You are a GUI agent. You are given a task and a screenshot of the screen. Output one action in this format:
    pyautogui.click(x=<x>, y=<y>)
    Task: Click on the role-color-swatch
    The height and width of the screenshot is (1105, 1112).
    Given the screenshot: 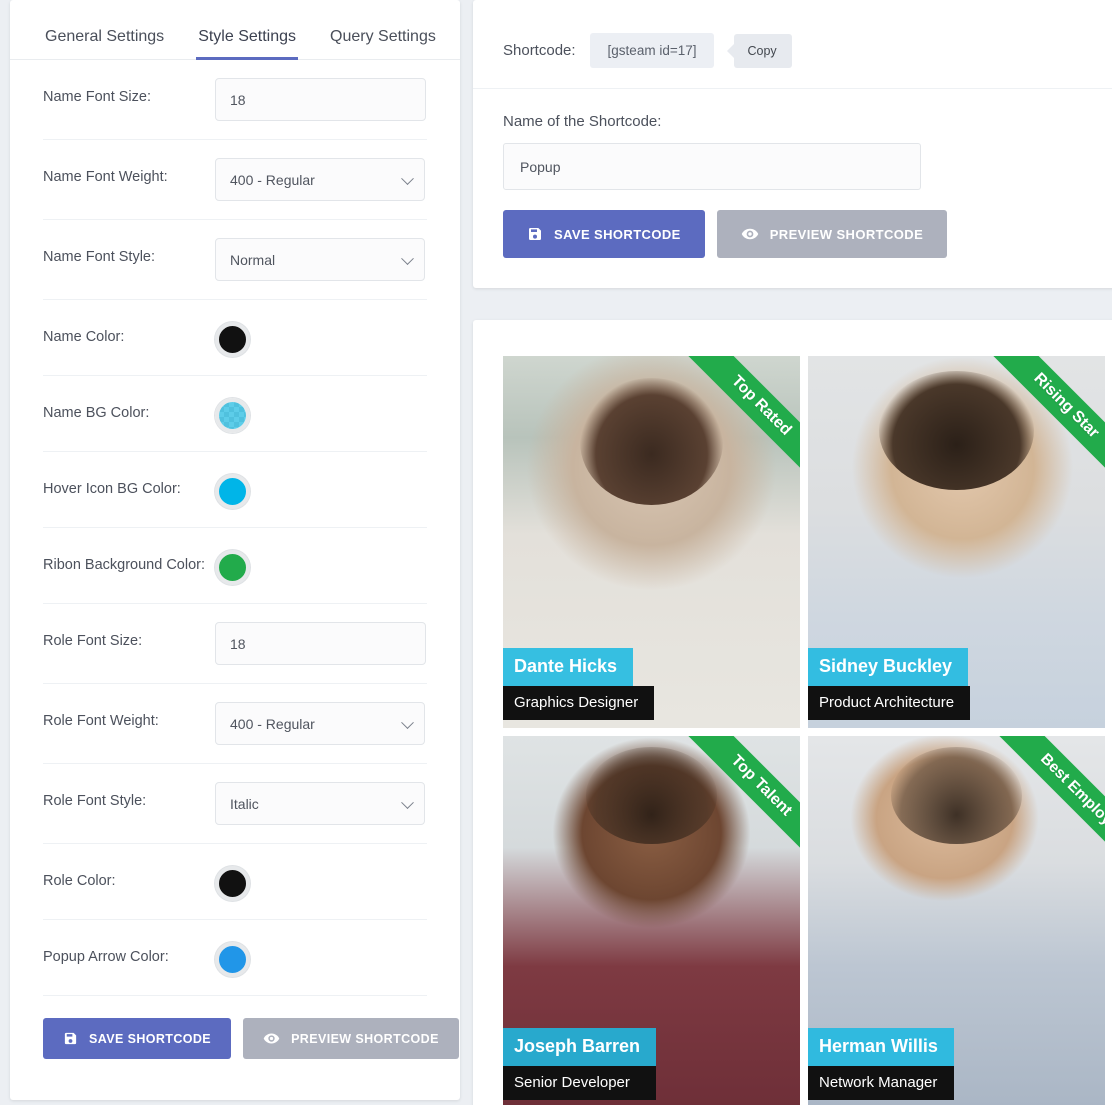 What is the action you would take?
    pyautogui.click(x=232, y=883)
    